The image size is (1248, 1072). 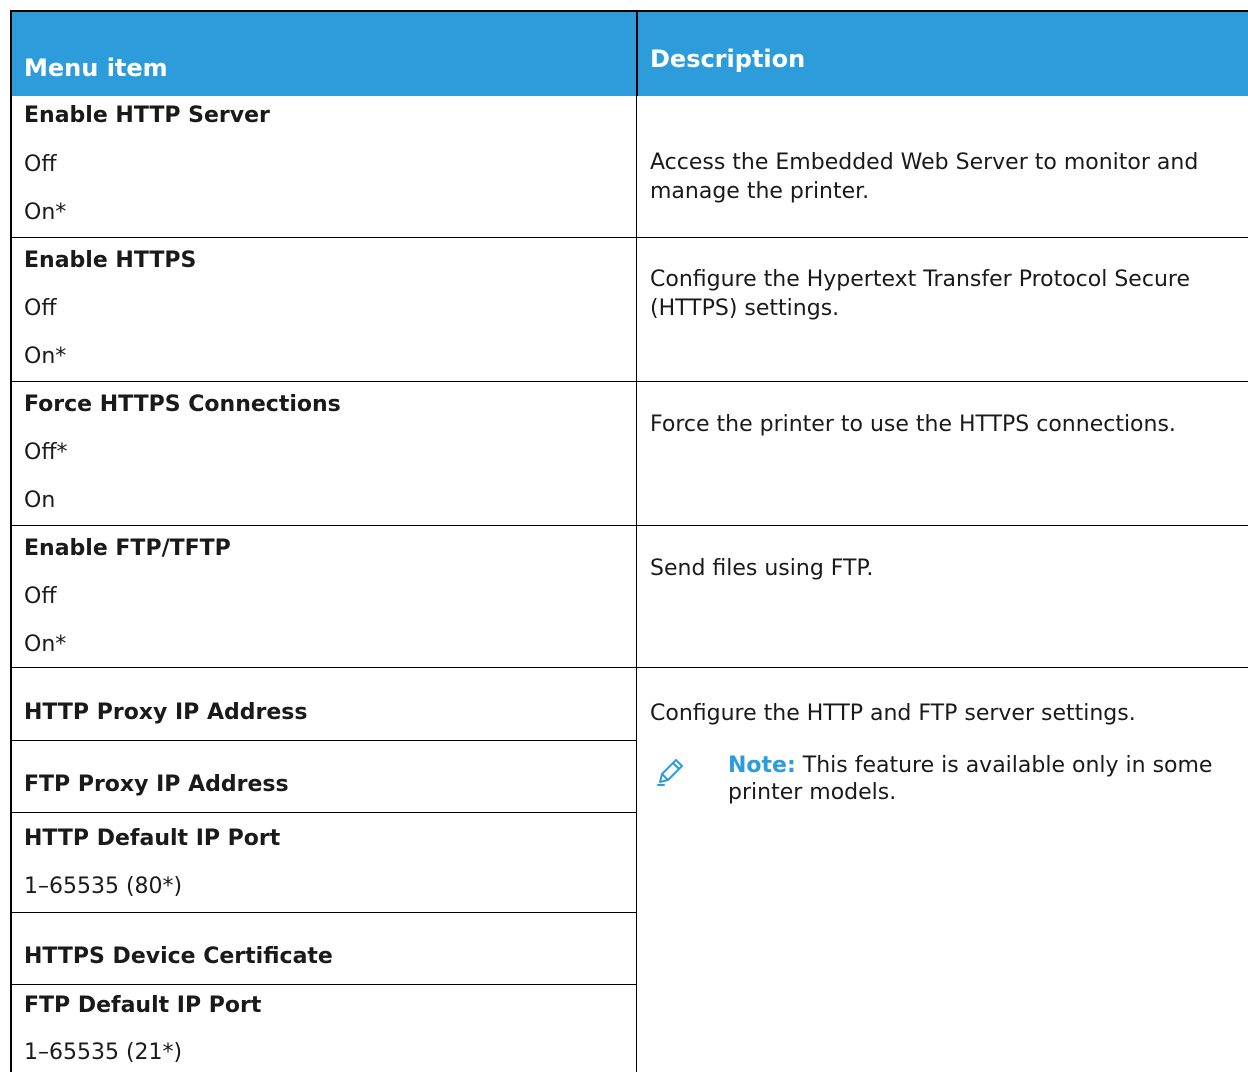 I want to click on group-item-title: HTTP Default IP Port, so click(x=152, y=838).